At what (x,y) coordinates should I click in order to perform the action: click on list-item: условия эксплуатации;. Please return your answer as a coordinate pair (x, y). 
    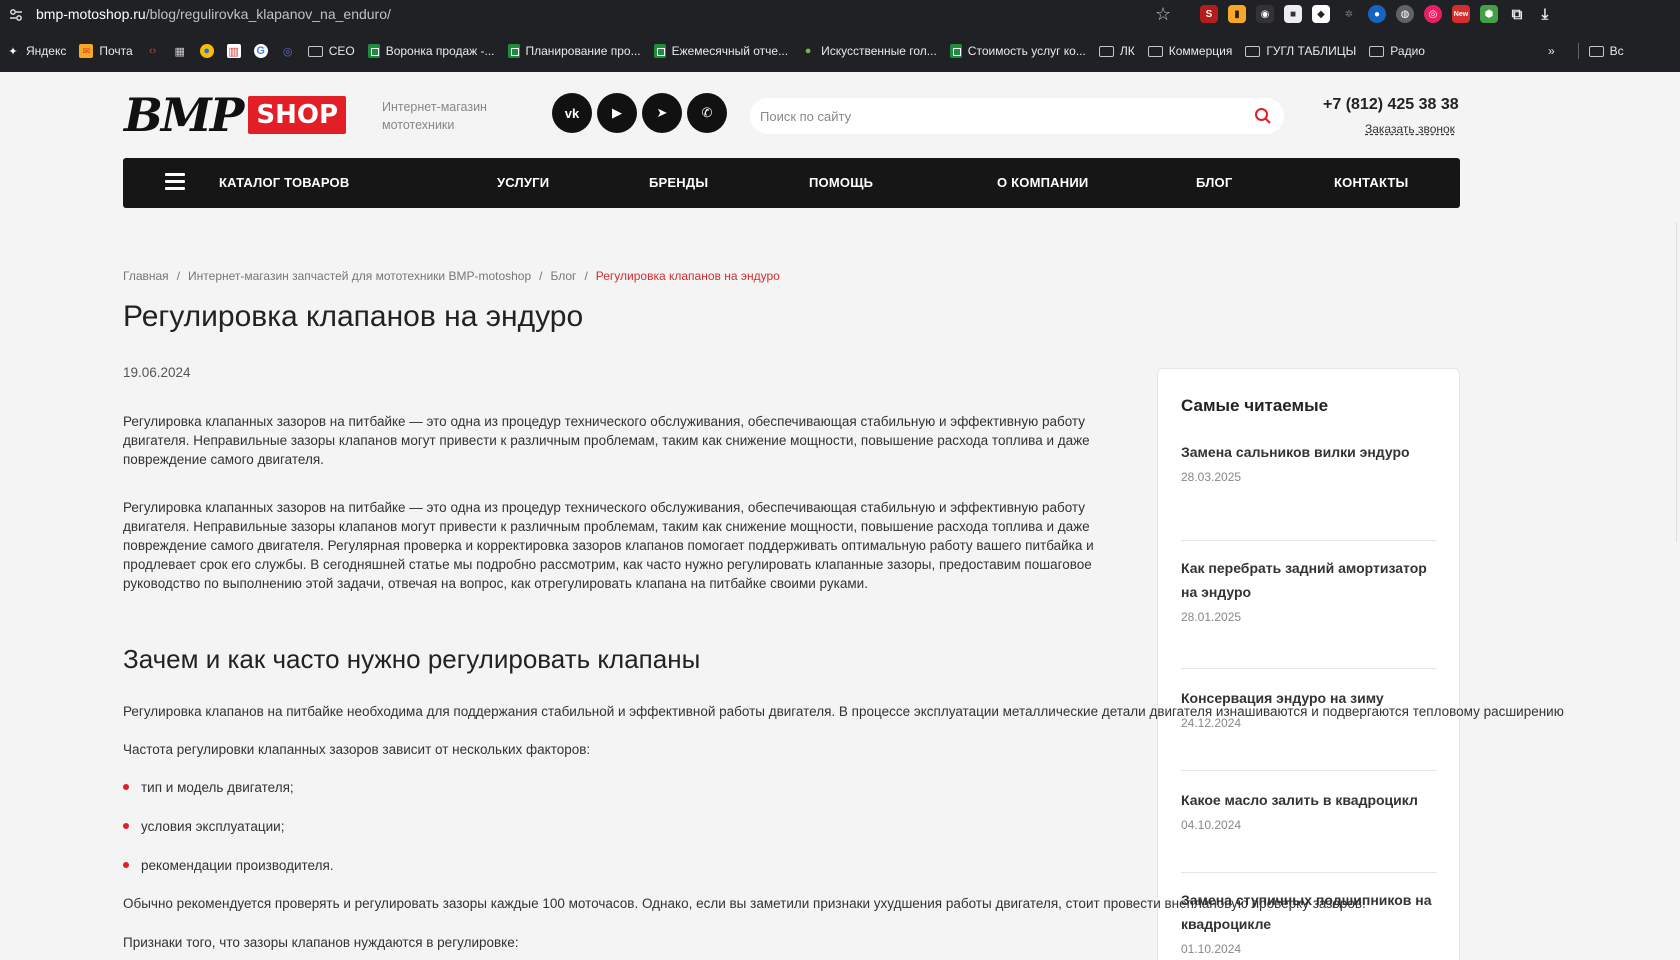
    Looking at the image, I should click on (203, 826).